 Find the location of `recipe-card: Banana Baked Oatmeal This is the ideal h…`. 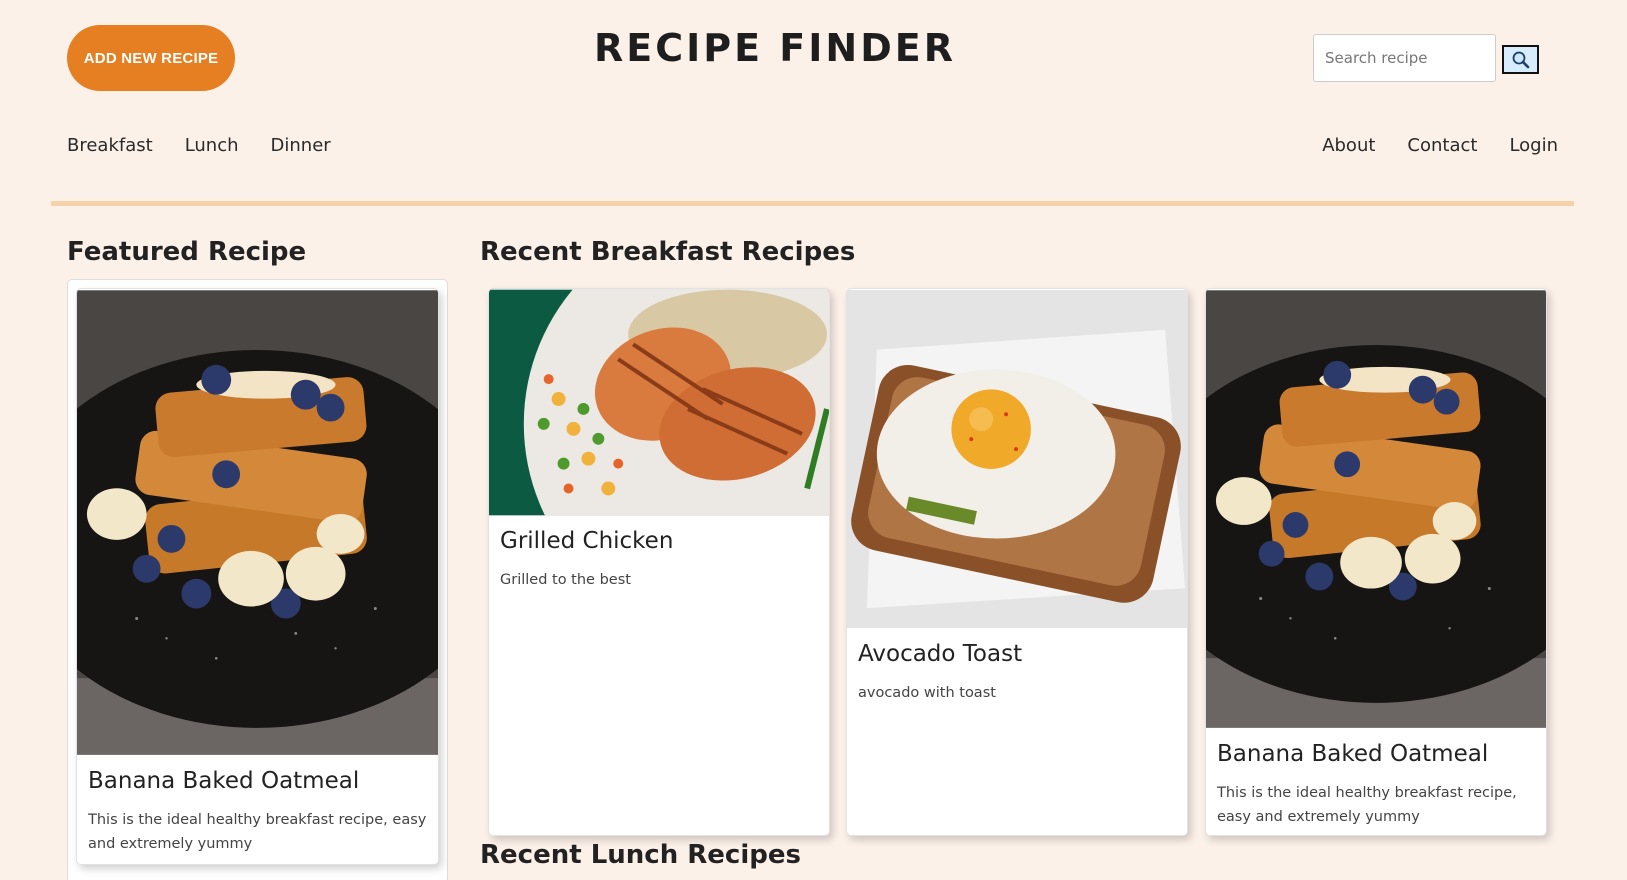

recipe-card: Banana Baked Oatmeal This is the ideal h… is located at coordinates (1376, 562).